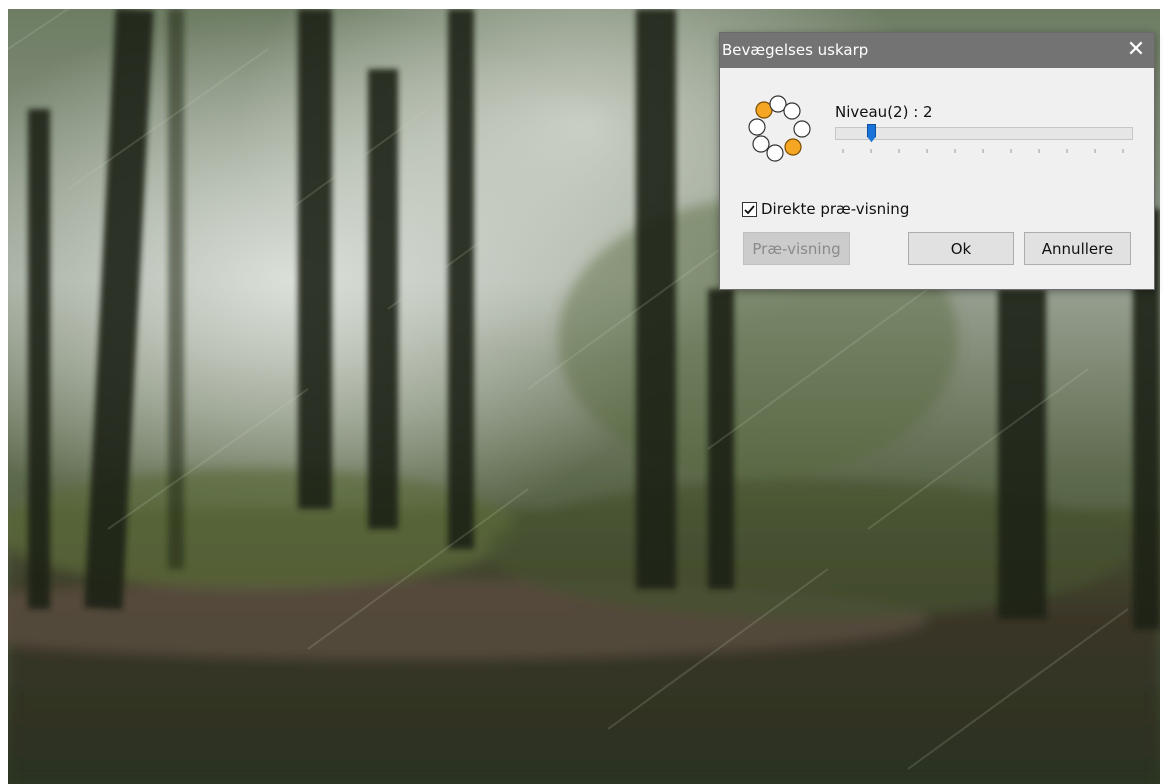 The width and height of the screenshot is (1168, 784). I want to click on preview-button: Præ-visning, so click(796, 248).